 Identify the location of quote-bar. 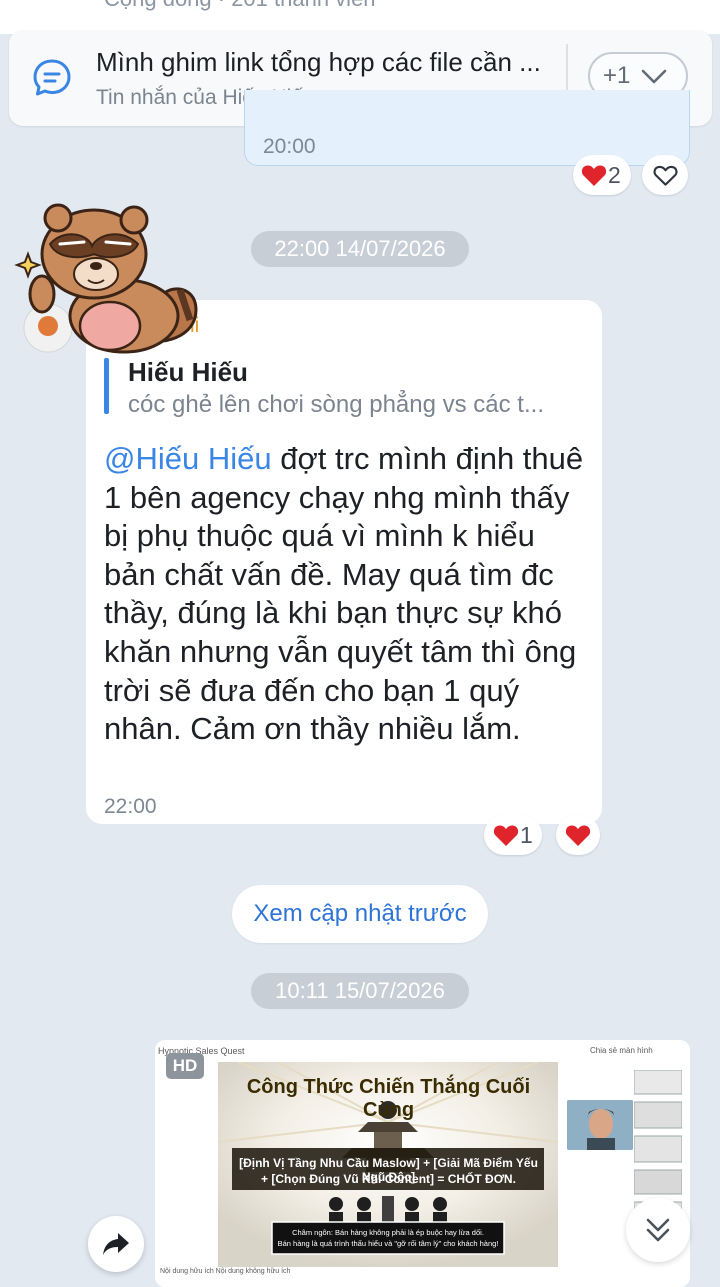
(106, 386).